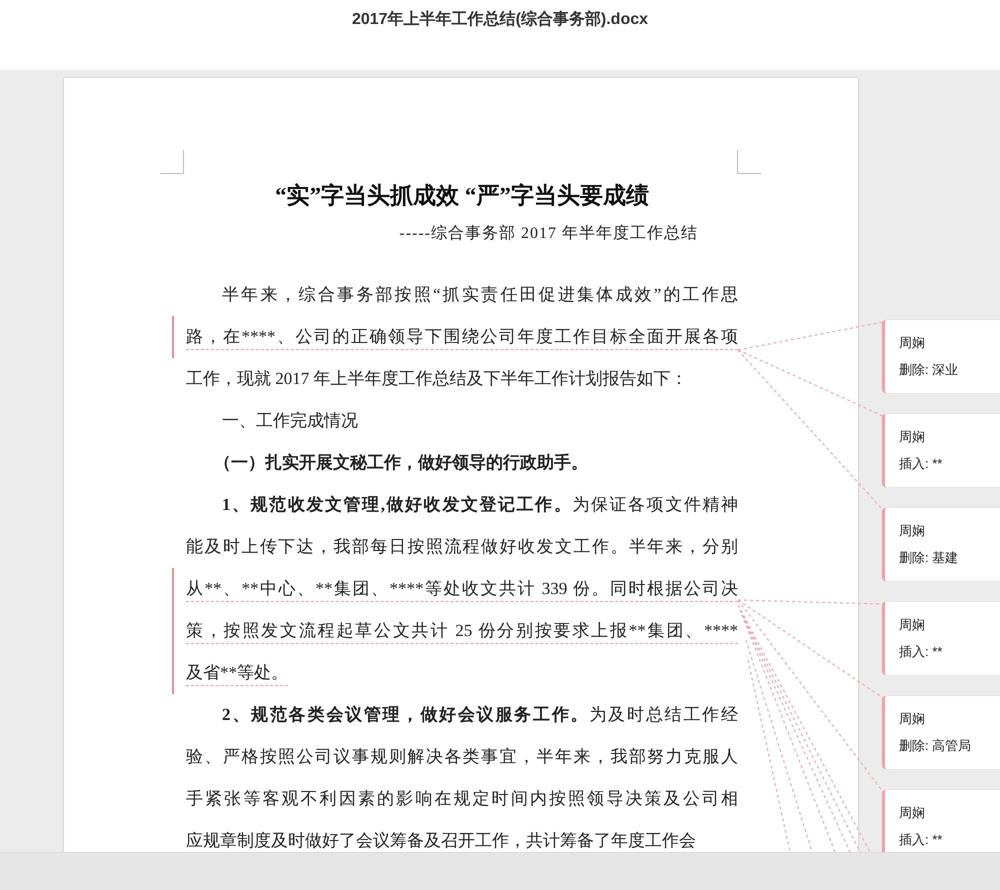 This screenshot has width=1000, height=890. What do you see at coordinates (441, 841) in the screenshot?
I see `paragraph-line: 应规章制度及时做好了会议筹备及召开工作，共计筹备了年度工作会` at bounding box center [441, 841].